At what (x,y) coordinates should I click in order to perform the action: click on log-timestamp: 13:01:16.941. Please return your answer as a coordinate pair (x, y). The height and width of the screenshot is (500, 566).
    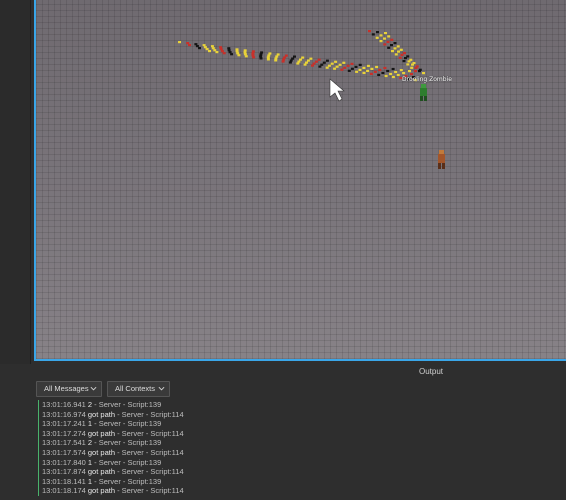
    Looking at the image, I should click on (65, 404).